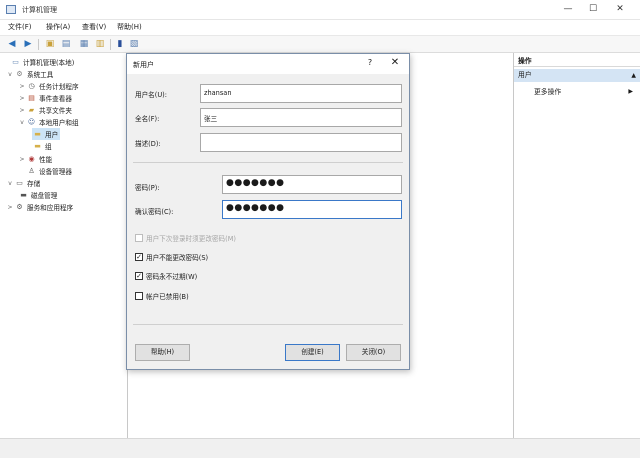 The width and height of the screenshot is (640, 458). Describe the element at coordinates (373, 352) in the screenshot. I see `close-button: 关闭(O)` at that location.